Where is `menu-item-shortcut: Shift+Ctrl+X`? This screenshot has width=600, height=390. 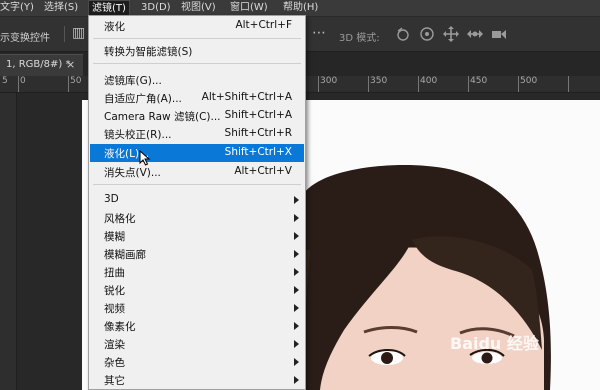
menu-item-shortcut: Shift+Ctrl+X is located at coordinates (258, 152).